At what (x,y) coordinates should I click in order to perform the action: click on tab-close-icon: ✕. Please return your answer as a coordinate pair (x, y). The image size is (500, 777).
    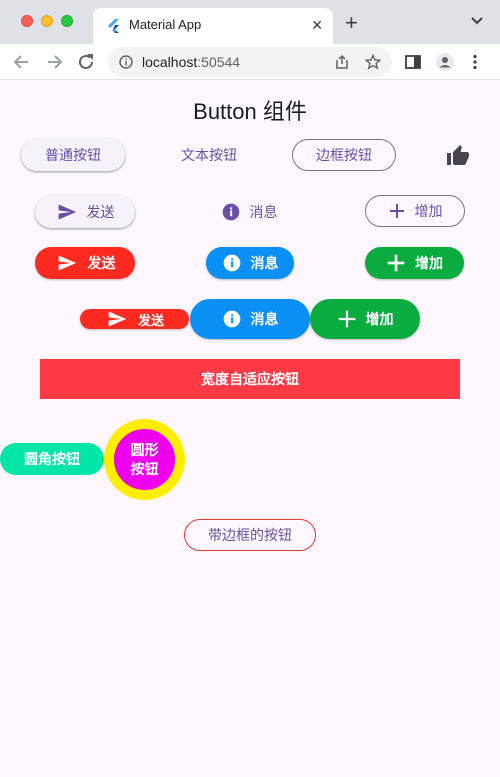
    Looking at the image, I should click on (317, 25).